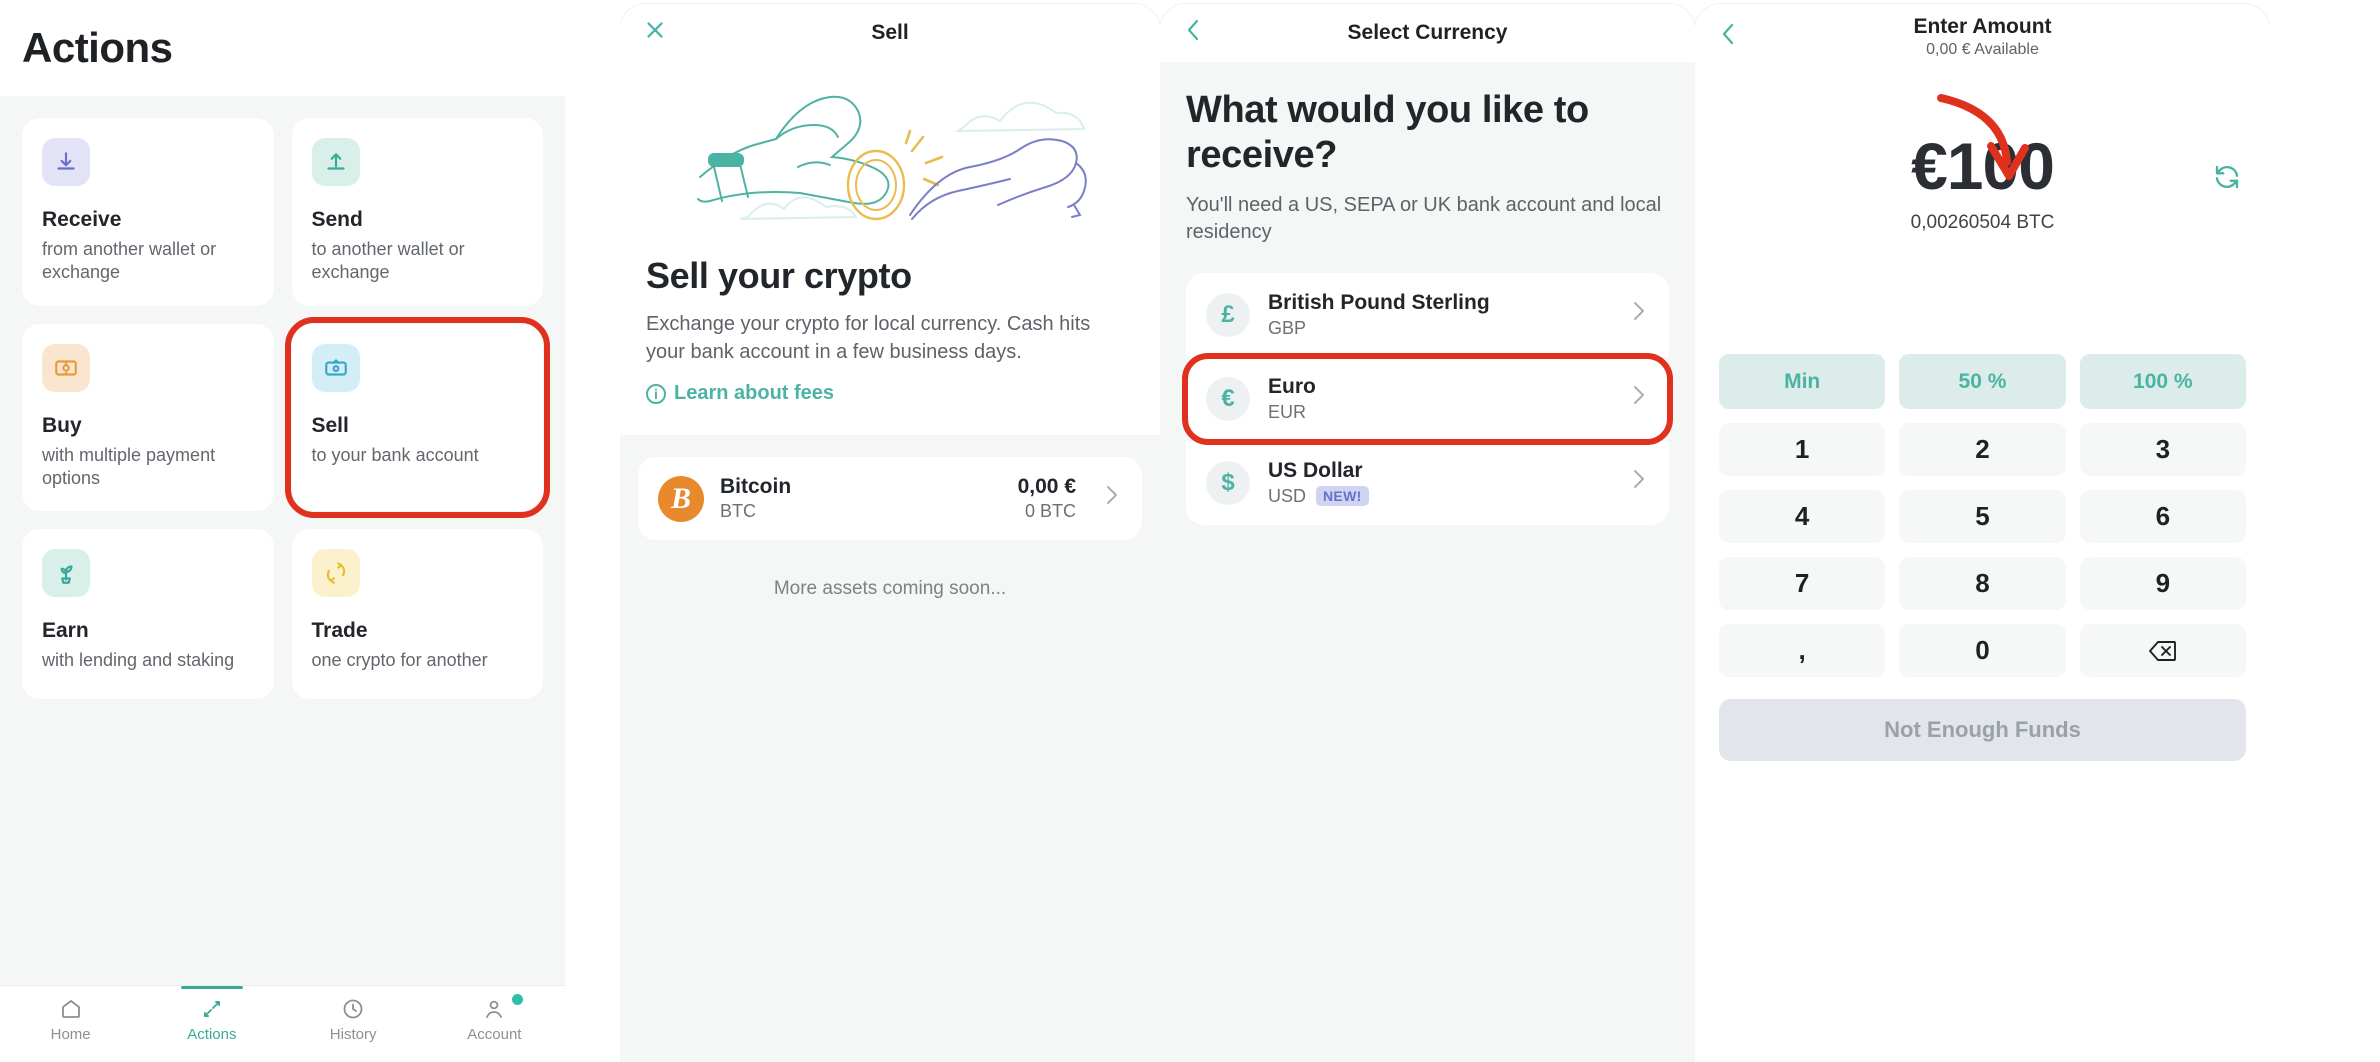 This screenshot has width=2380, height=1062. What do you see at coordinates (1434, 483) in the screenshot?
I see `currency-labels: US Dollar USD NEW!` at bounding box center [1434, 483].